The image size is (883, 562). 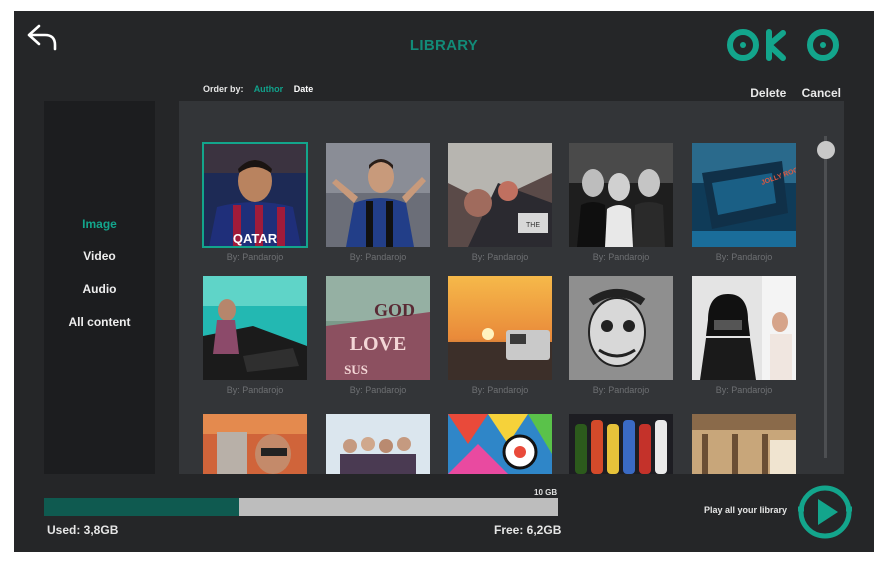 What do you see at coordinates (821, 93) in the screenshot?
I see `cancel-button: Cancel` at bounding box center [821, 93].